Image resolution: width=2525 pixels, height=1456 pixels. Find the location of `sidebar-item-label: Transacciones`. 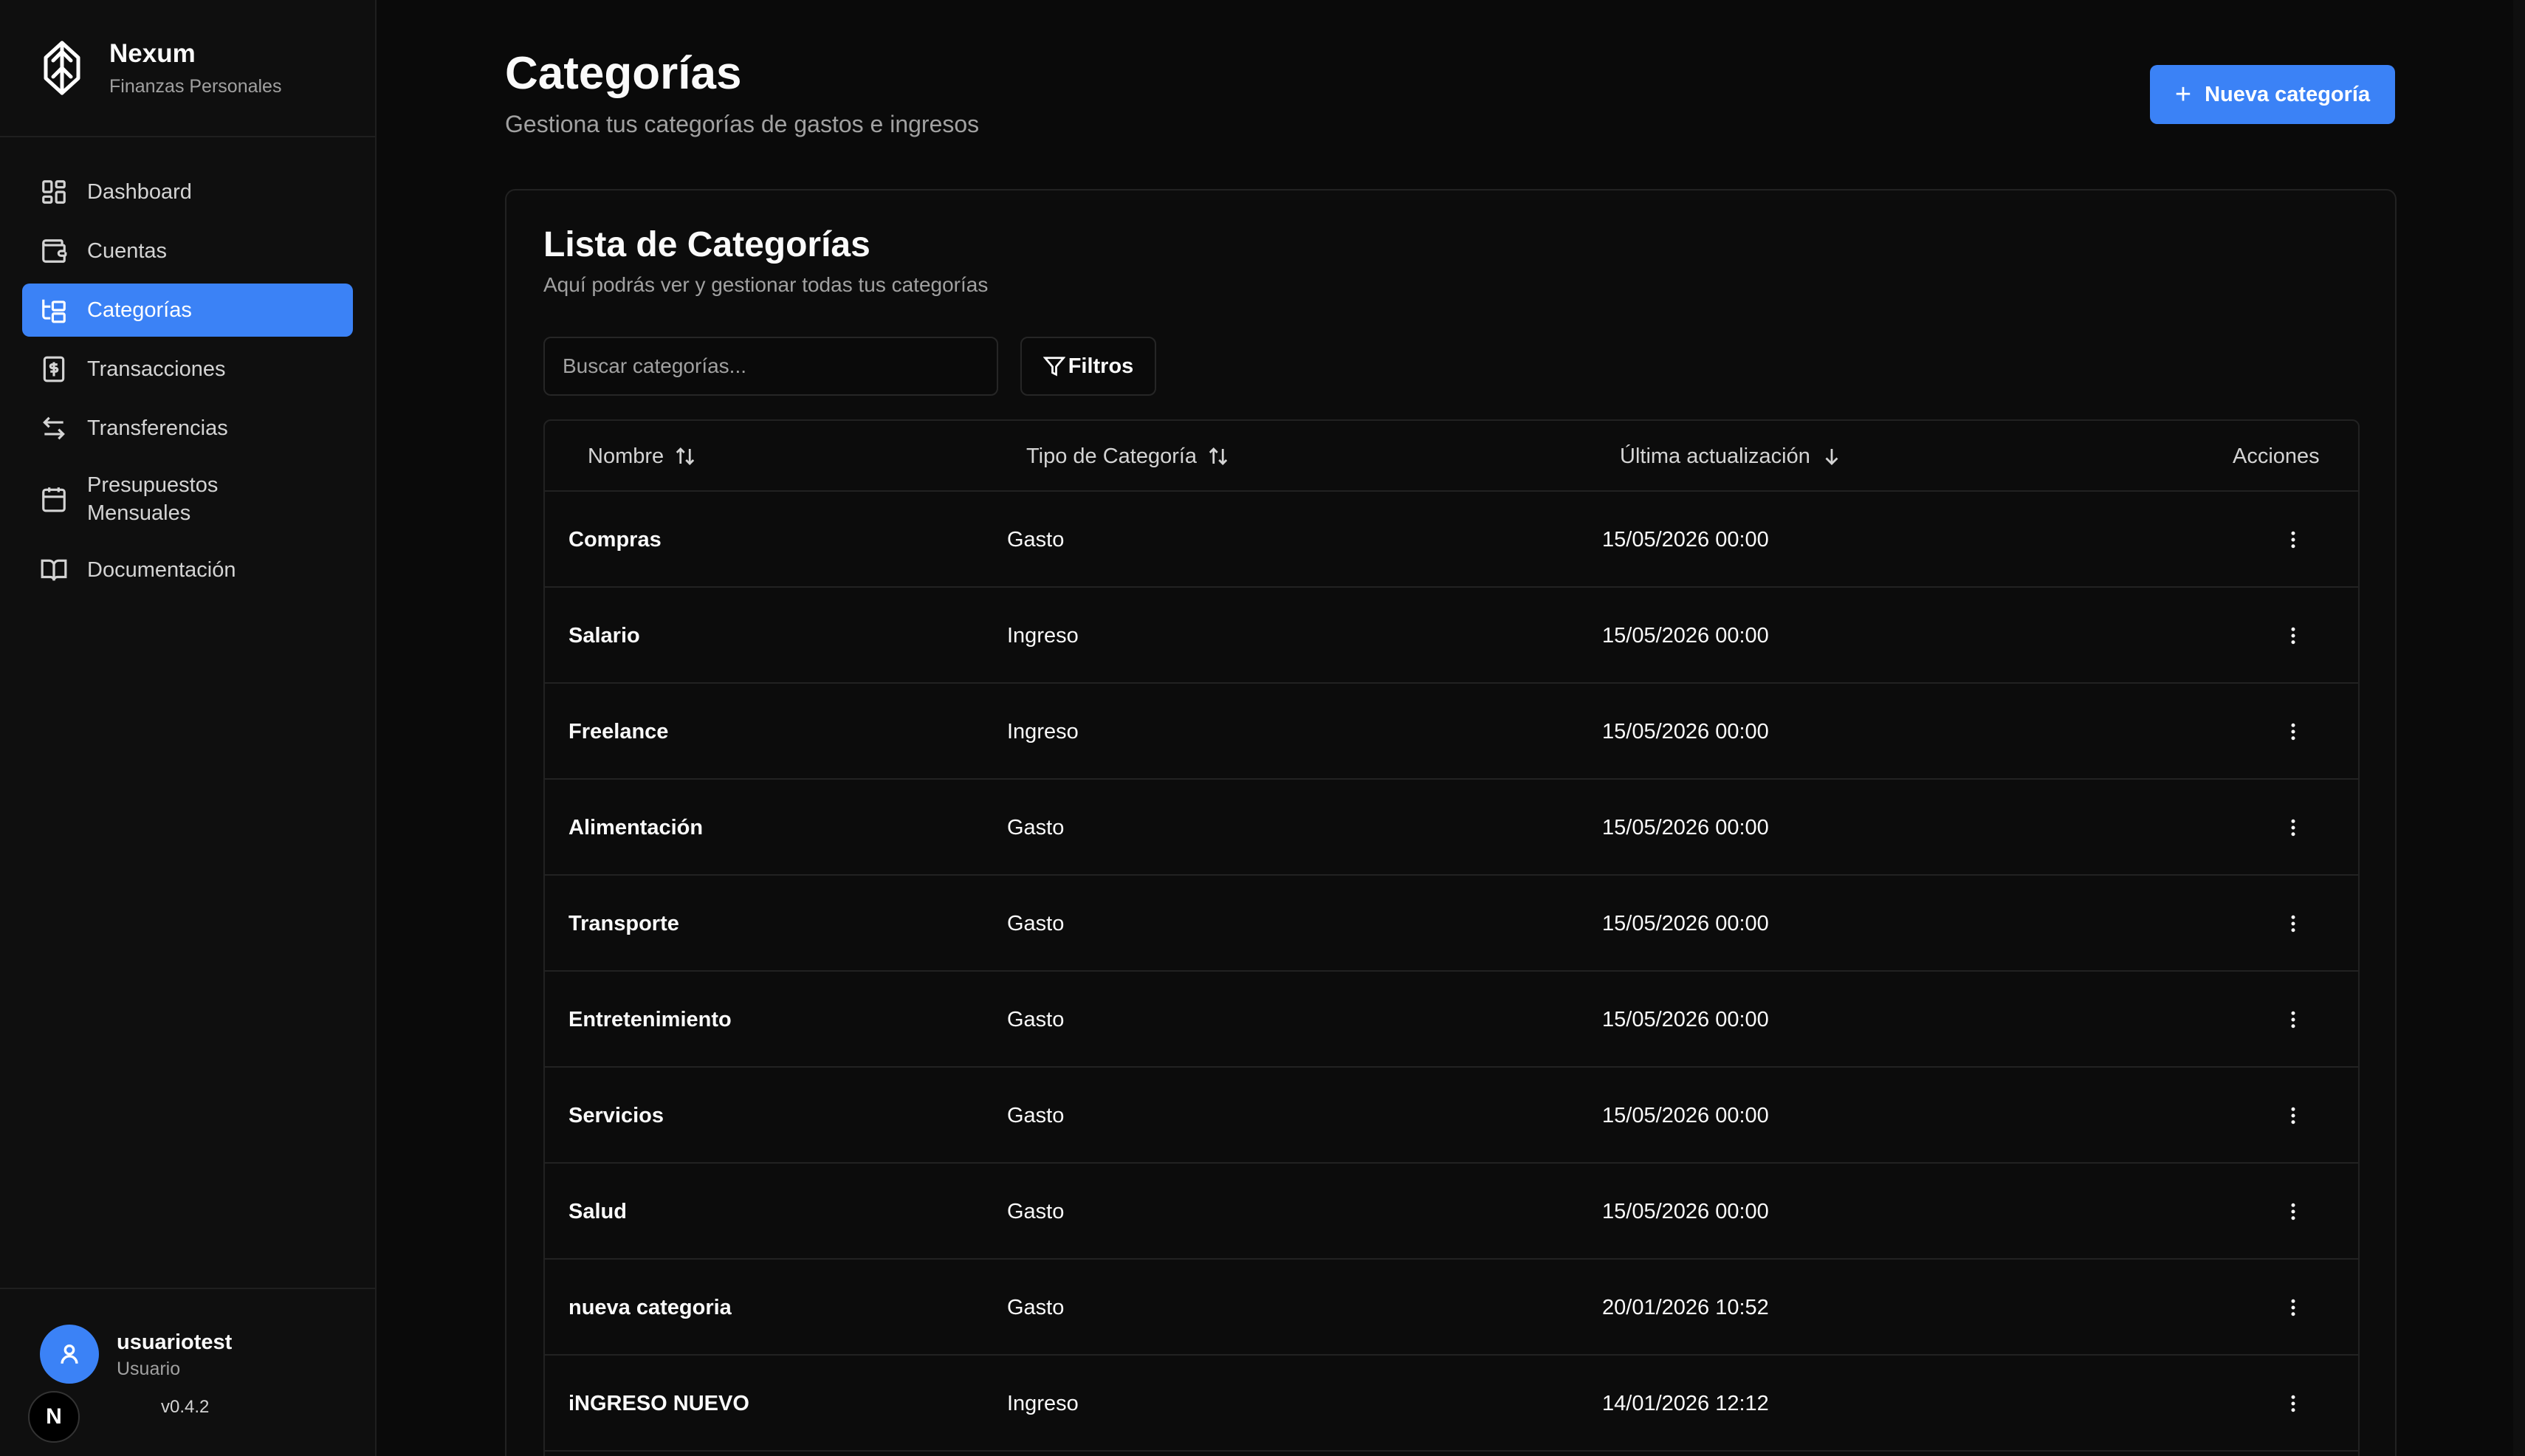

sidebar-item-label: Transacciones is located at coordinates (157, 369).